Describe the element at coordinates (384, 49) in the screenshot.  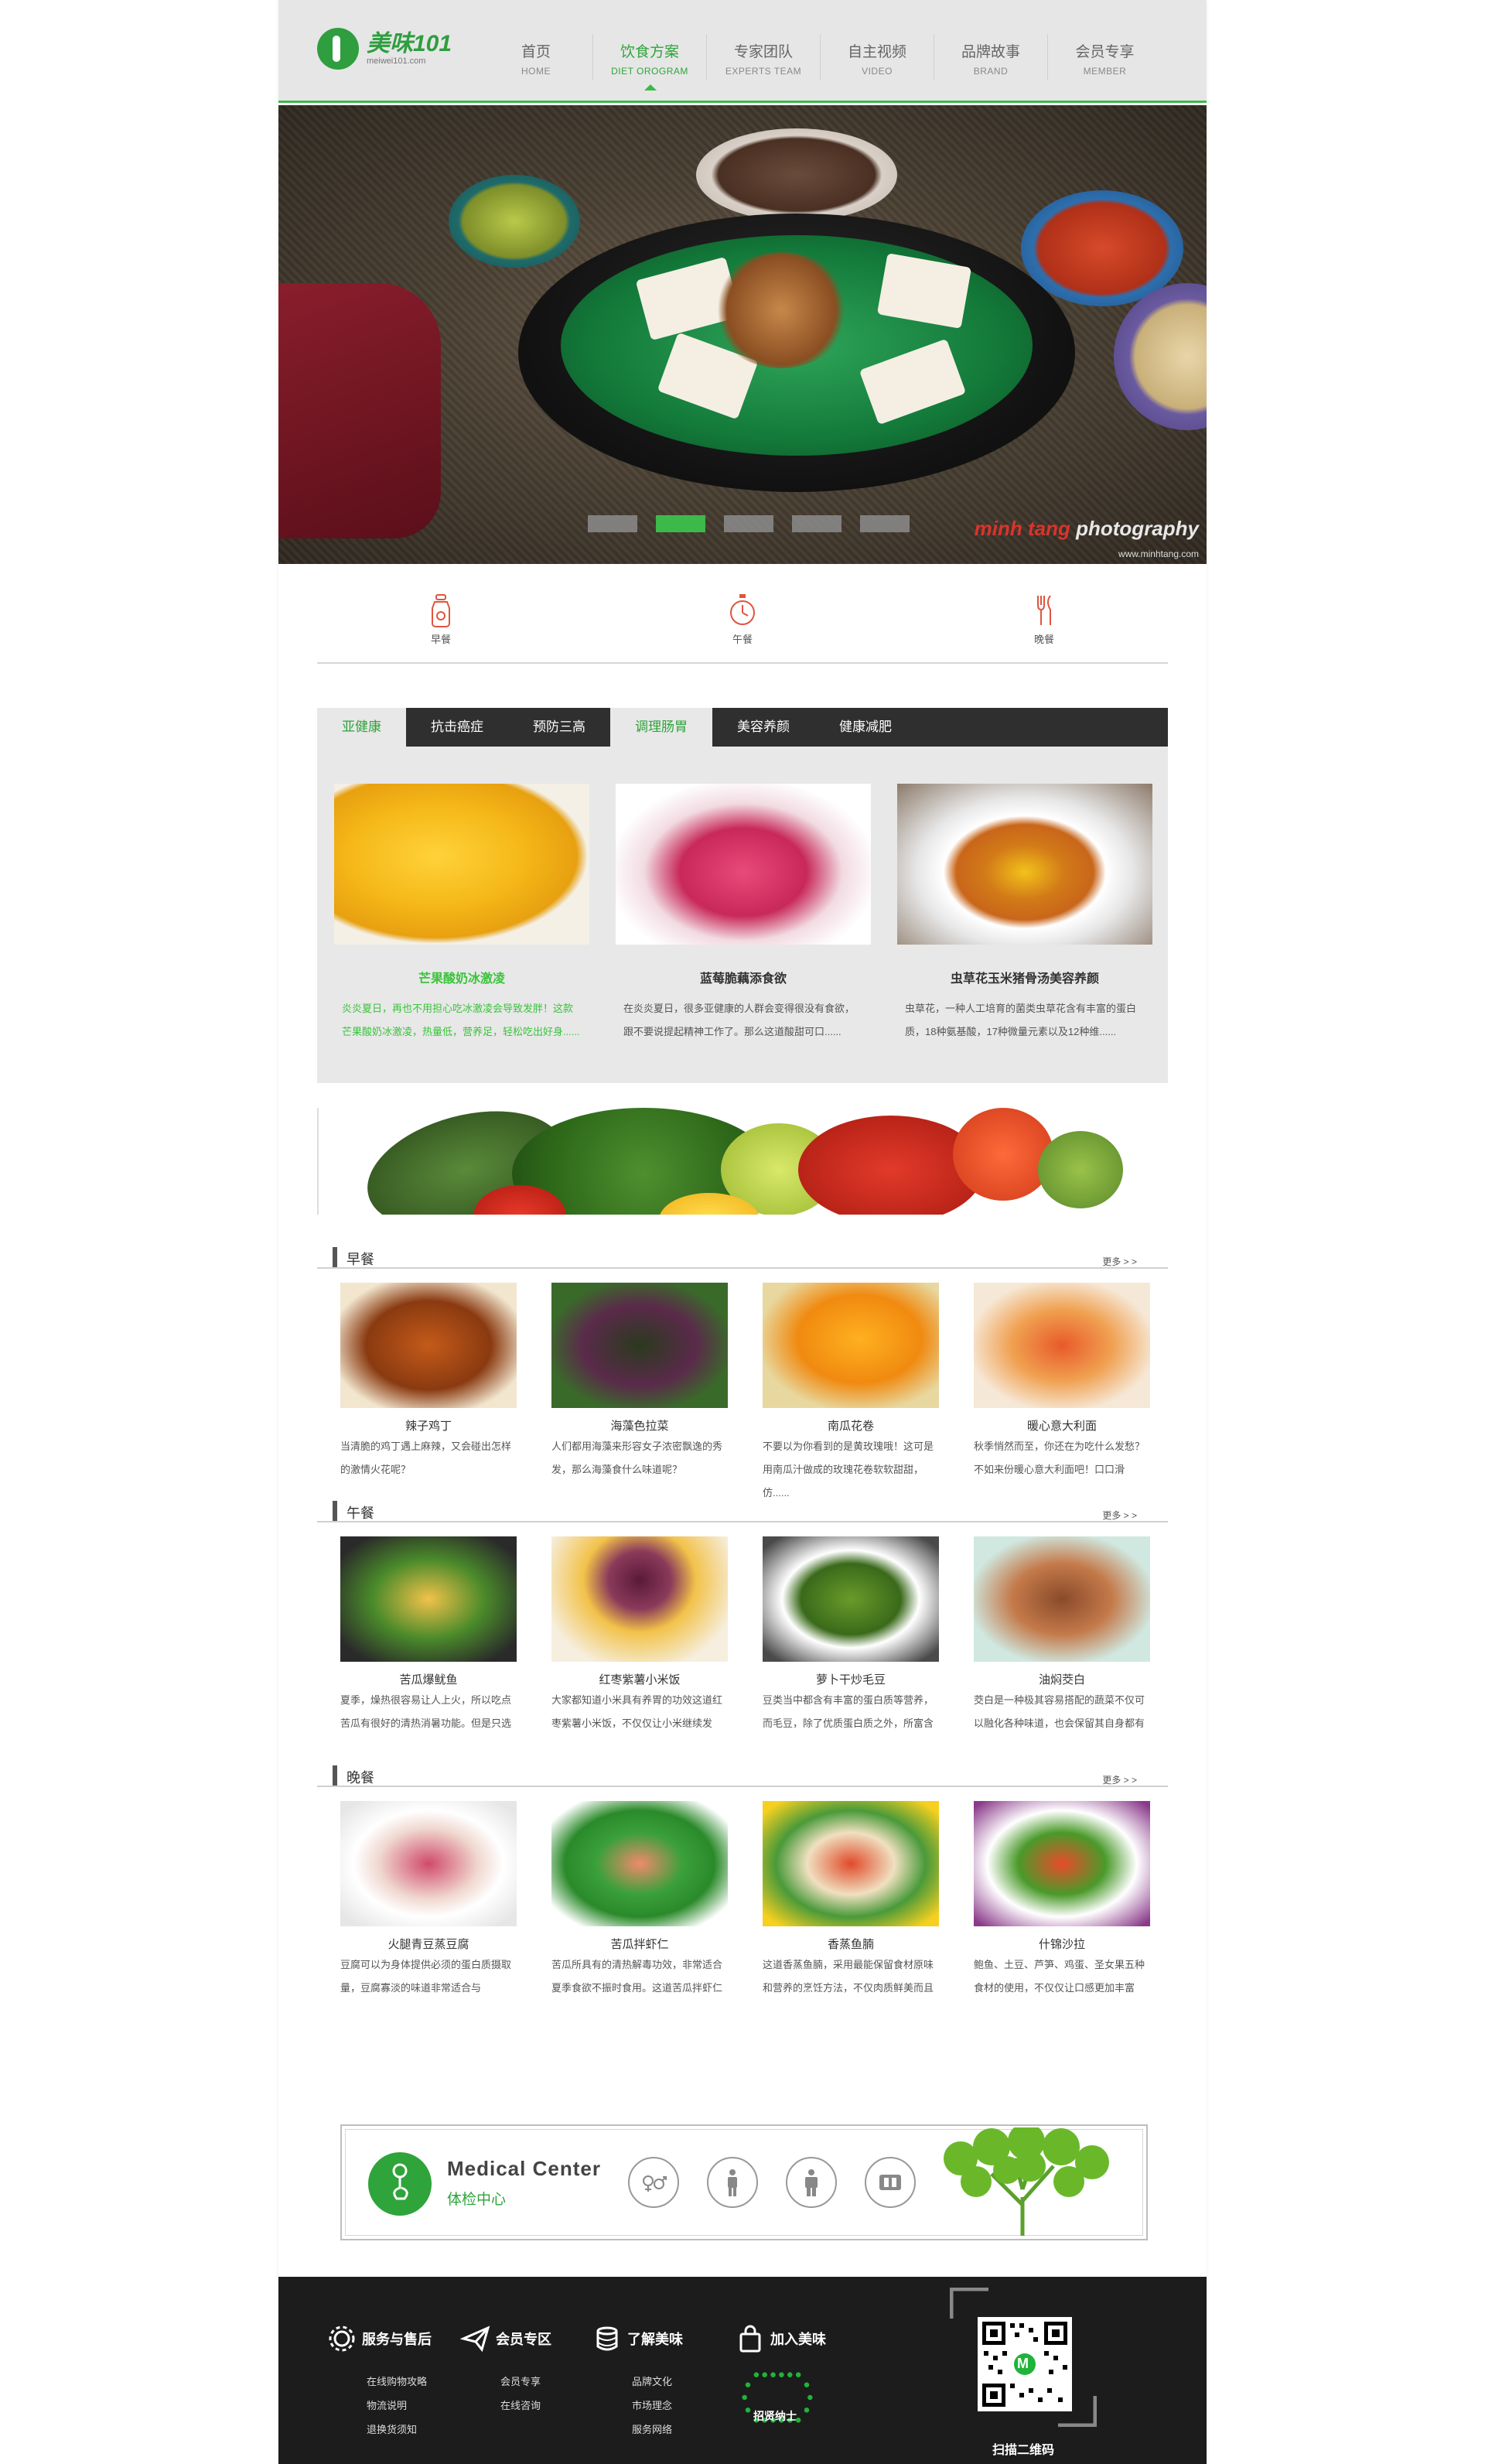
I see `logo: 美味101 meiwei101.com` at that location.